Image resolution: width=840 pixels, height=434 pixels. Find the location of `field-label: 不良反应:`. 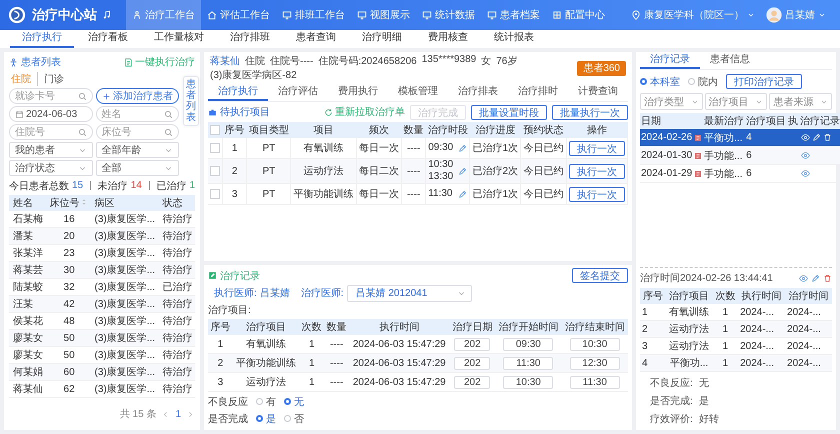

field-label: 不良反应: is located at coordinates (671, 383).